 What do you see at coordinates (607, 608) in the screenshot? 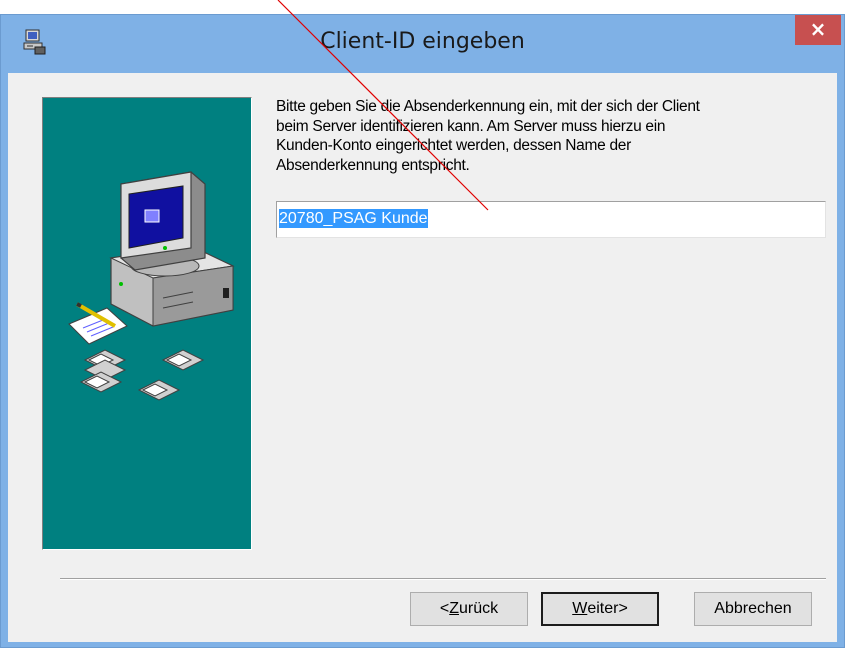
I see `next-label-rest: eiter>` at bounding box center [607, 608].